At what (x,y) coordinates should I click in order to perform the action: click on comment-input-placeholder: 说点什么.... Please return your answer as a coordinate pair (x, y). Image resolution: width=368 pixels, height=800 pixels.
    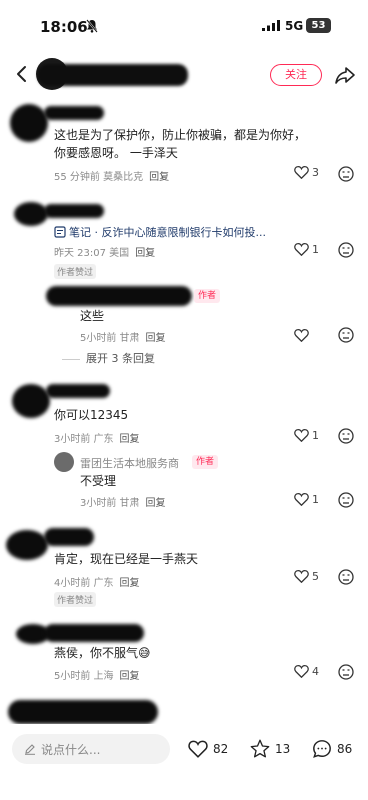
    Looking at the image, I should click on (71, 749).